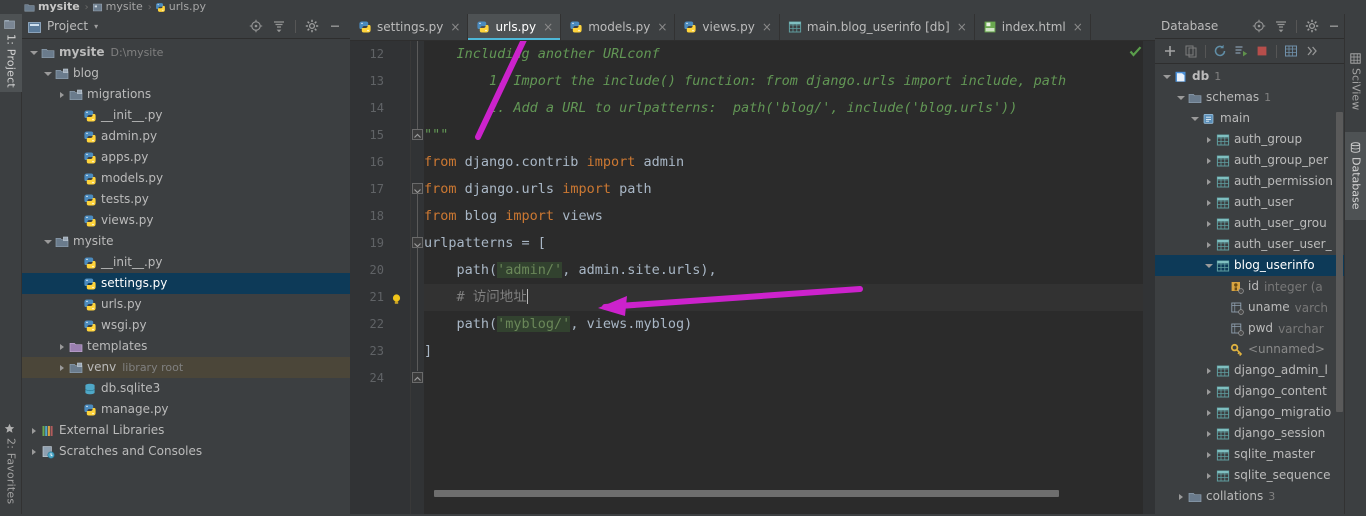 The image size is (1366, 516). Describe the element at coordinates (789, 162) in the screenshot. I see `code-line-16: from django.contrib import admin` at that location.